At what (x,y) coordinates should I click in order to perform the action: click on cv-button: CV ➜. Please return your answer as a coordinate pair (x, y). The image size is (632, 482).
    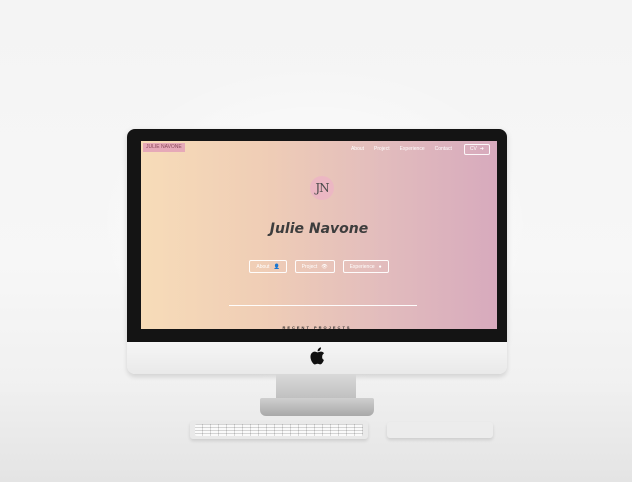
    Looking at the image, I should click on (476, 149).